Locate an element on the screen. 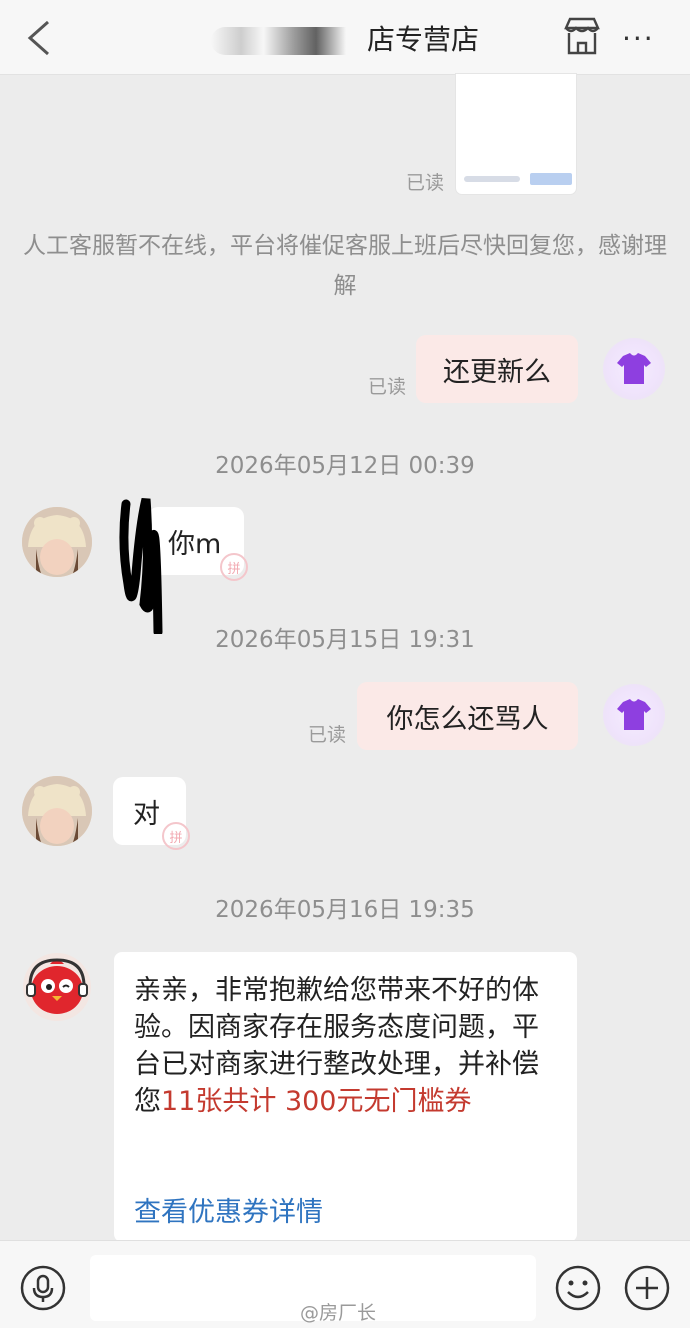 The width and height of the screenshot is (690, 1328). image-preview-button is located at coordinates (551, 179).